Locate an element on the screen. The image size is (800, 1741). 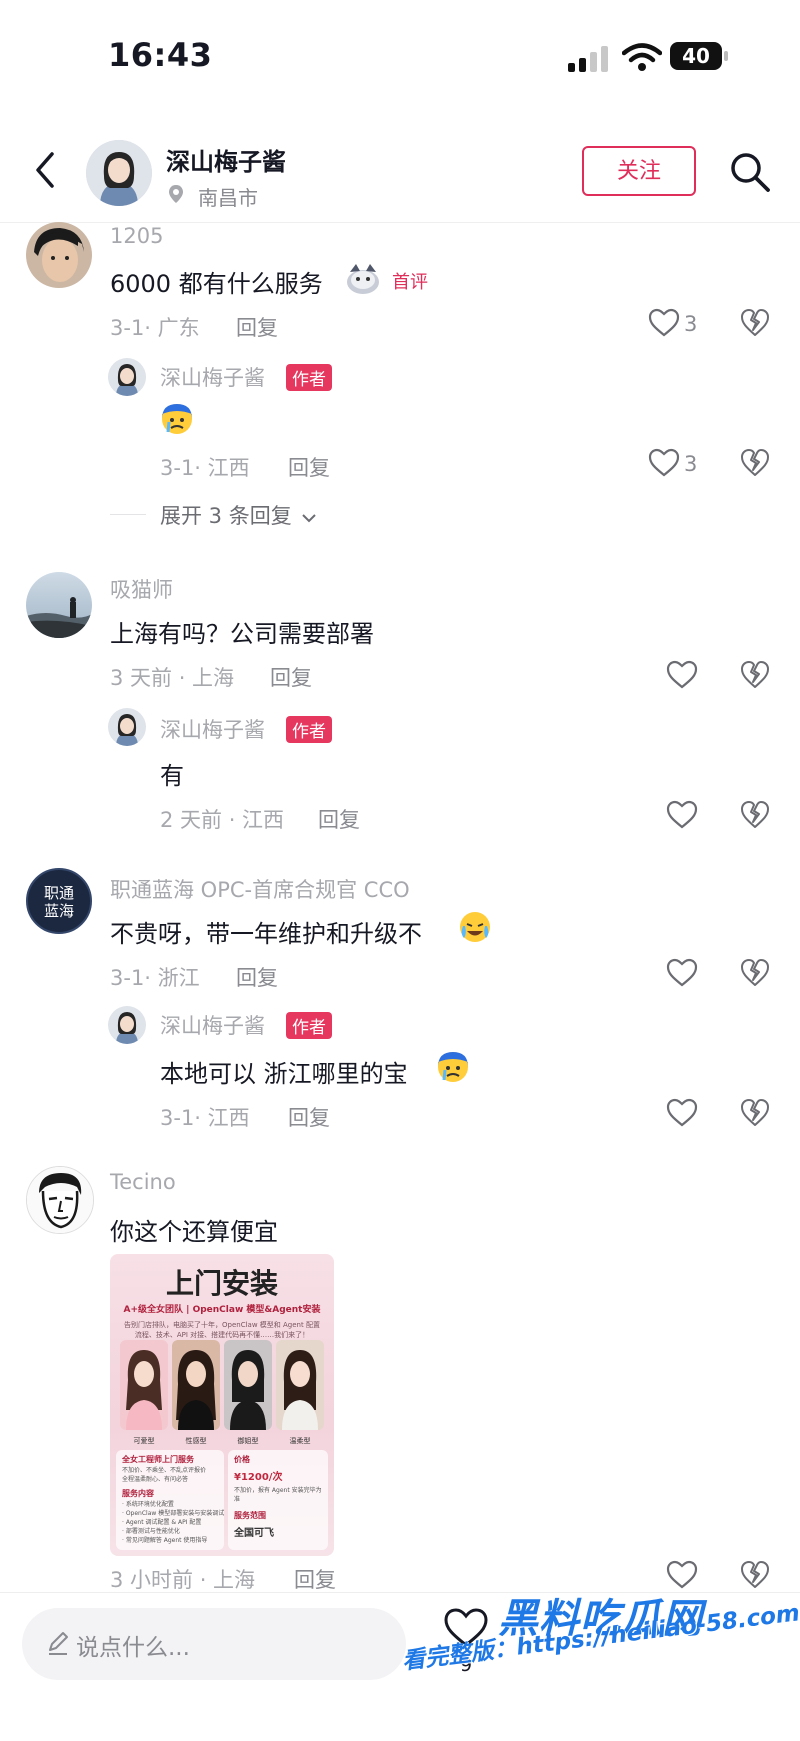
status-time: 16:43 is located at coordinates (160, 55).